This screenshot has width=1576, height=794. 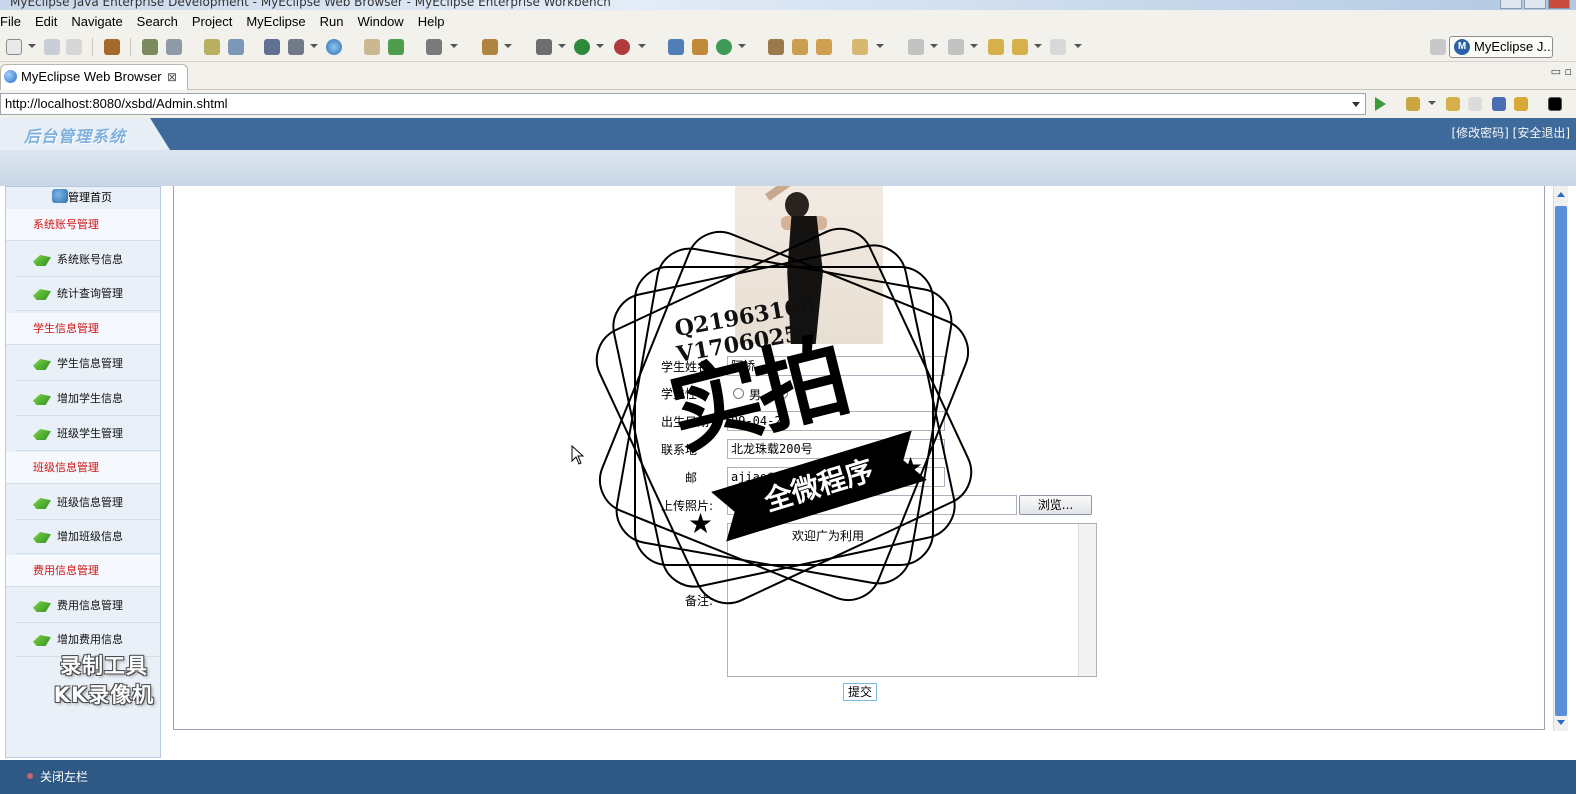 What do you see at coordinates (934, 46) in the screenshot?
I see `annotation-dropdown-icon` at bounding box center [934, 46].